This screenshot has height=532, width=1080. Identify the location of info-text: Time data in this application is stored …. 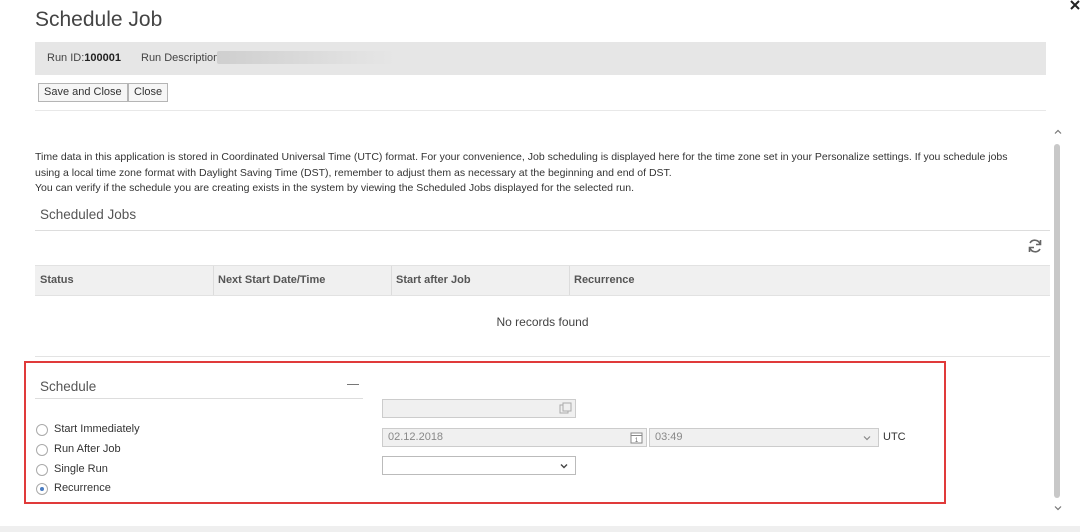
(535, 173).